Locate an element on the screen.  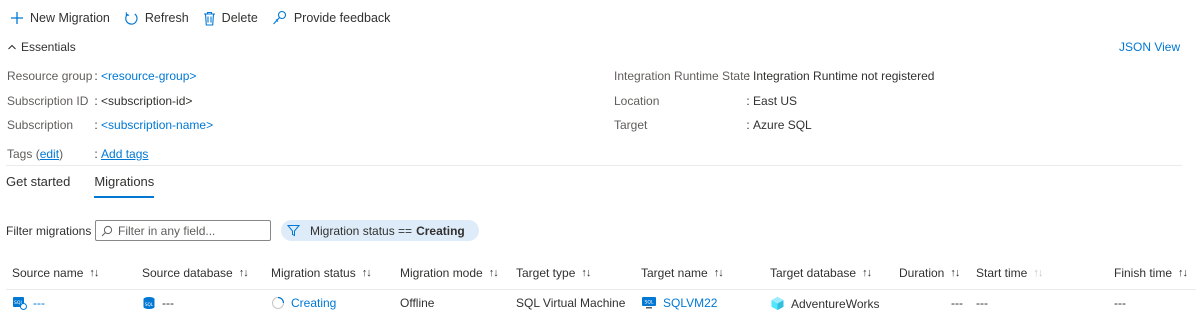
target-row: Target : Azure SQL is located at coordinates (713, 125).